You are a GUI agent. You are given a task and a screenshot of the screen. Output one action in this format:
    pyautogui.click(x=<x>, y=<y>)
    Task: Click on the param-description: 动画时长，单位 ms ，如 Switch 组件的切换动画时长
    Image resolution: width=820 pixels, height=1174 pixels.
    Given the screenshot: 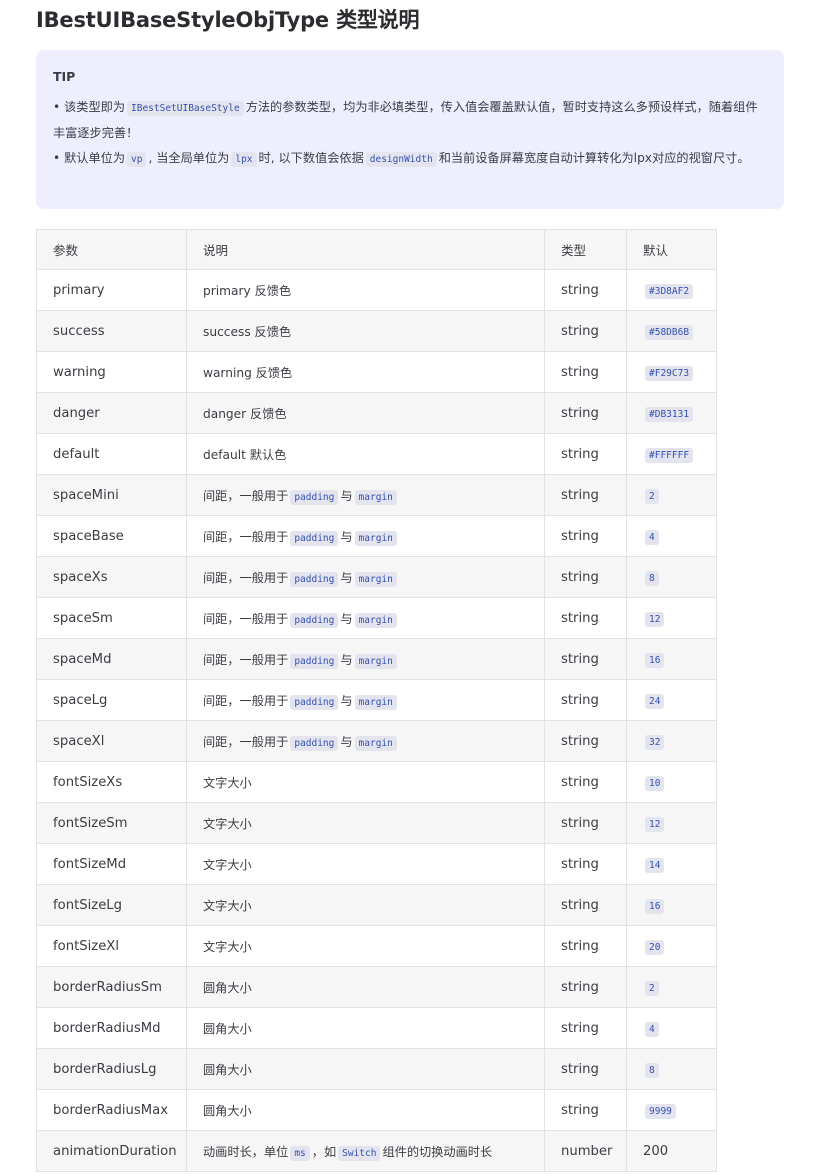 What is the action you would take?
    pyautogui.click(x=365, y=1151)
    